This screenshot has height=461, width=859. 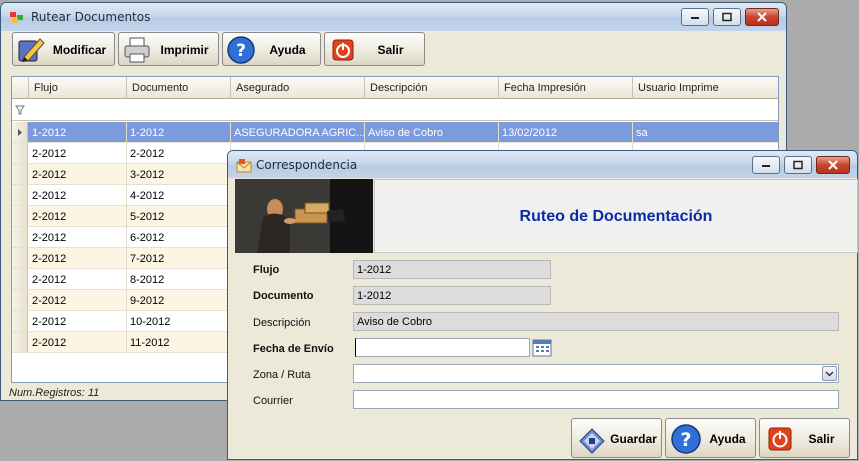 What do you see at coordinates (179, 88) in the screenshot?
I see `column-header-documento: Documento` at bounding box center [179, 88].